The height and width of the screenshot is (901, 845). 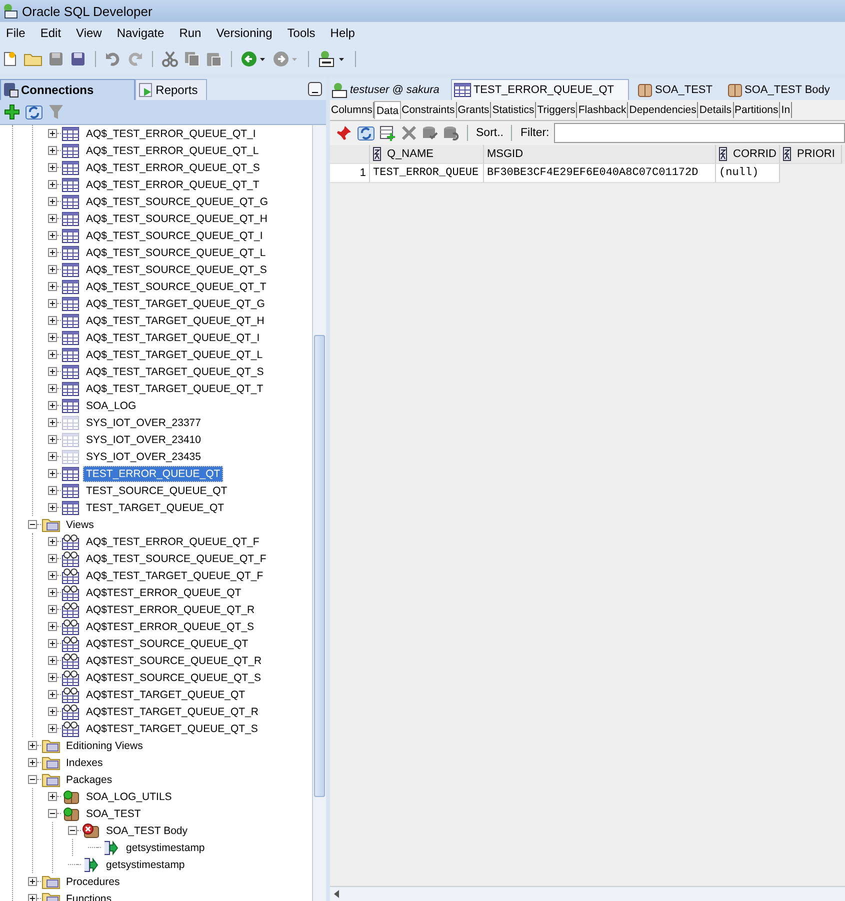 I want to click on tree-item: AQ$TEST_TARGET_QUEUE_QT_S, so click(x=172, y=728).